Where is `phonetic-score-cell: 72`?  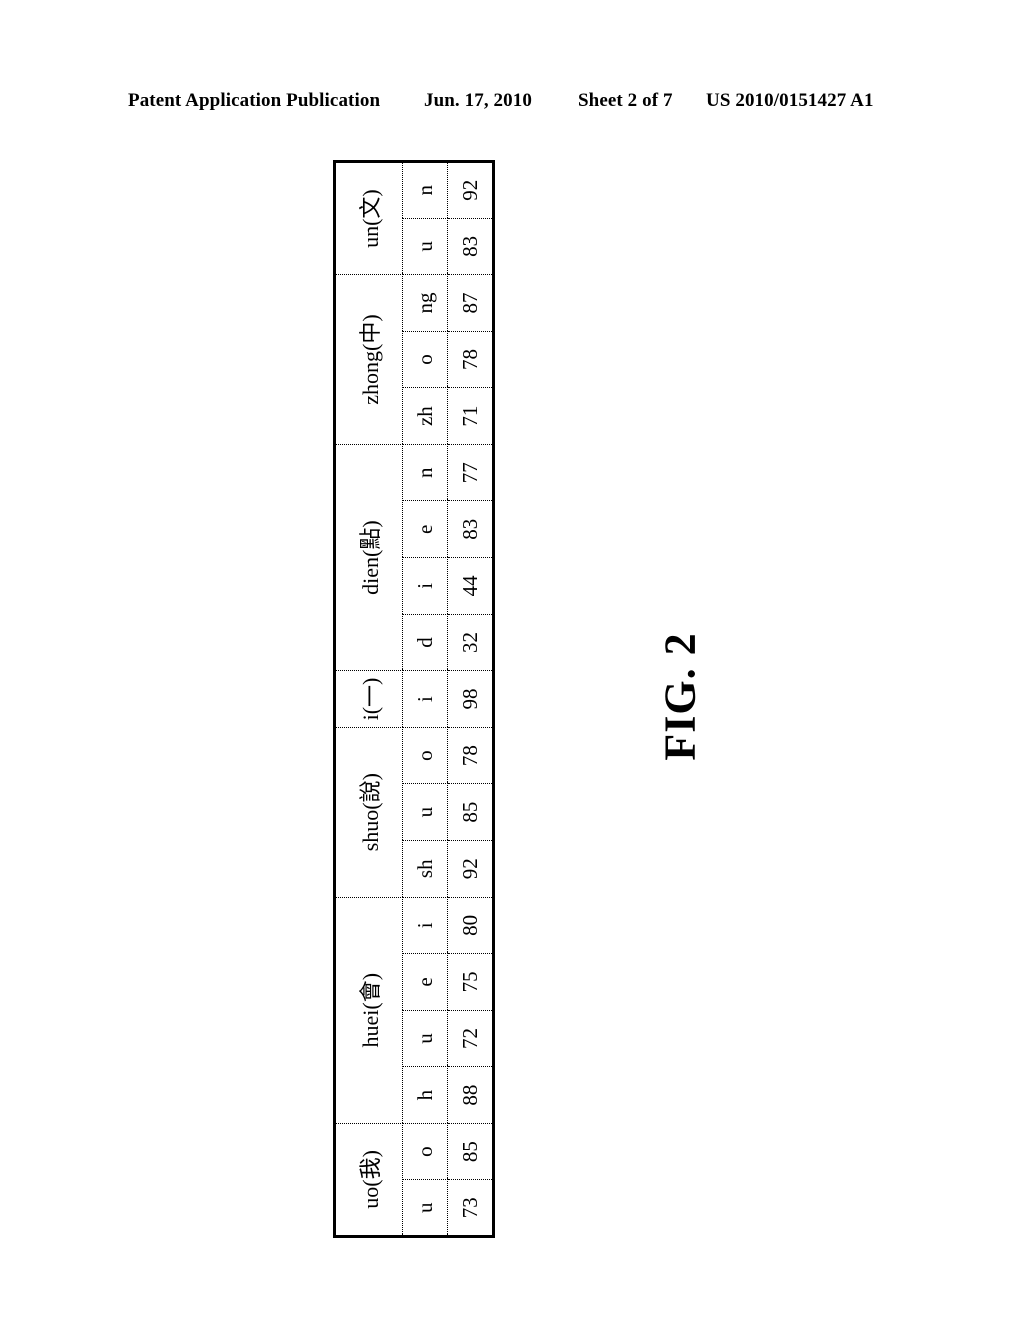
phonetic-score-cell: 72 is located at coordinates (470, 1038).